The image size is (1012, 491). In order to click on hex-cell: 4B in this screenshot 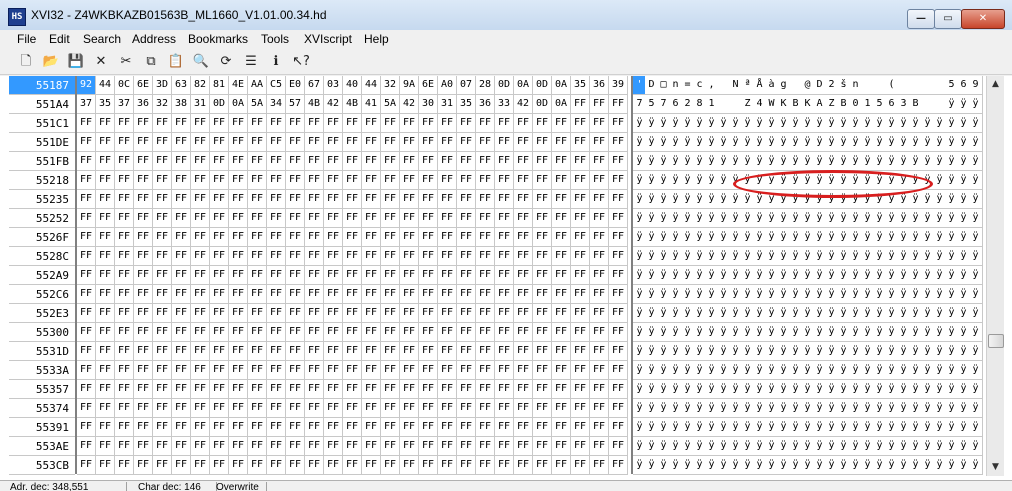, I will do `click(352, 104)`.